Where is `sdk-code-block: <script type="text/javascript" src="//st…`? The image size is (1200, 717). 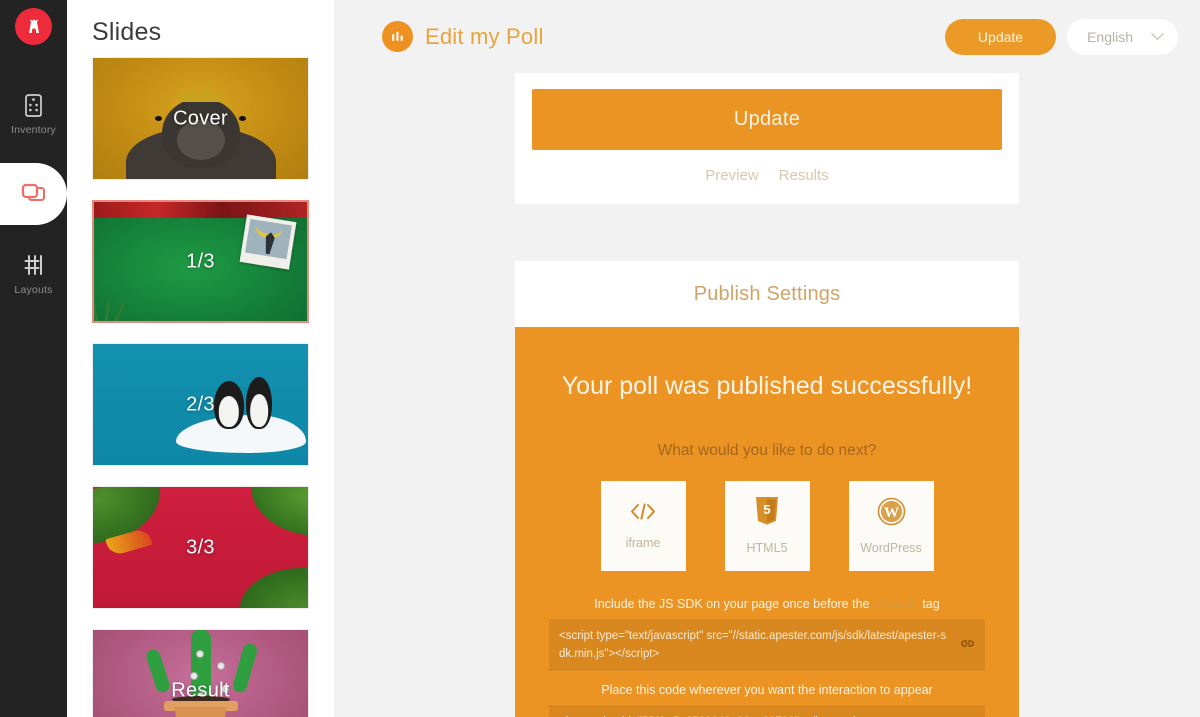
sdk-code-block: <script type="text/javascript" src="//st… is located at coordinates (767, 645).